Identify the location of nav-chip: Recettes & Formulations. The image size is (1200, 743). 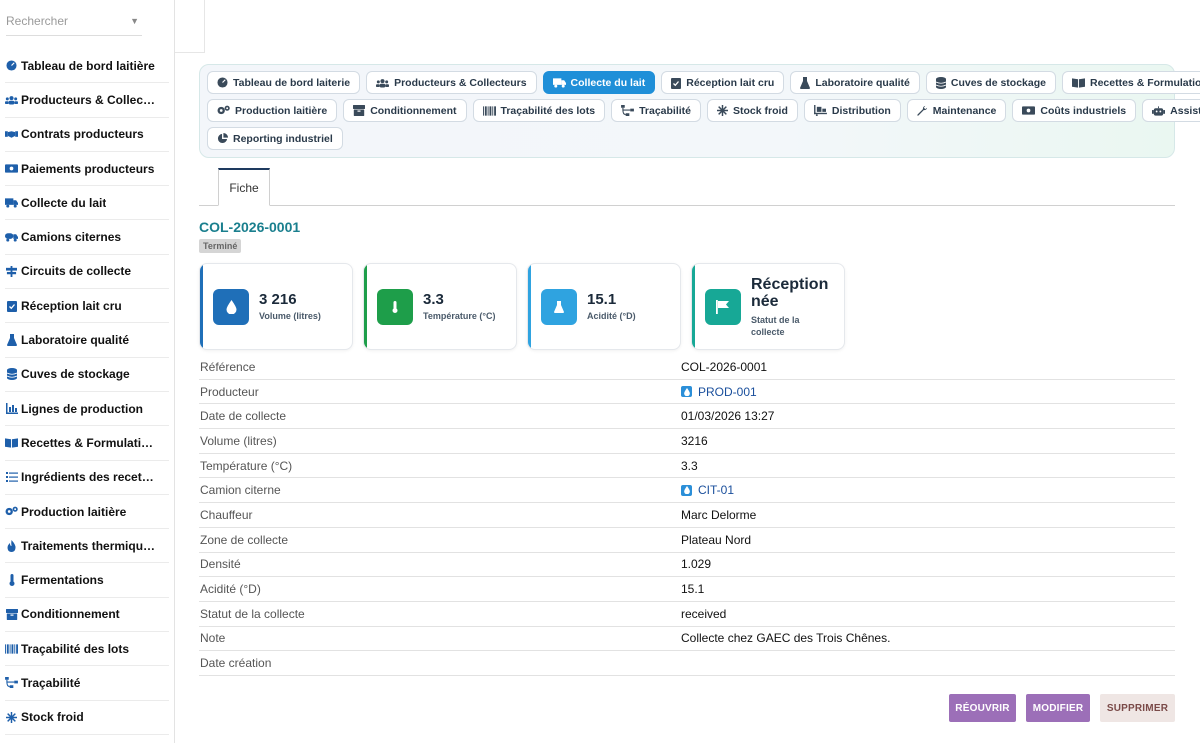
(1131, 82).